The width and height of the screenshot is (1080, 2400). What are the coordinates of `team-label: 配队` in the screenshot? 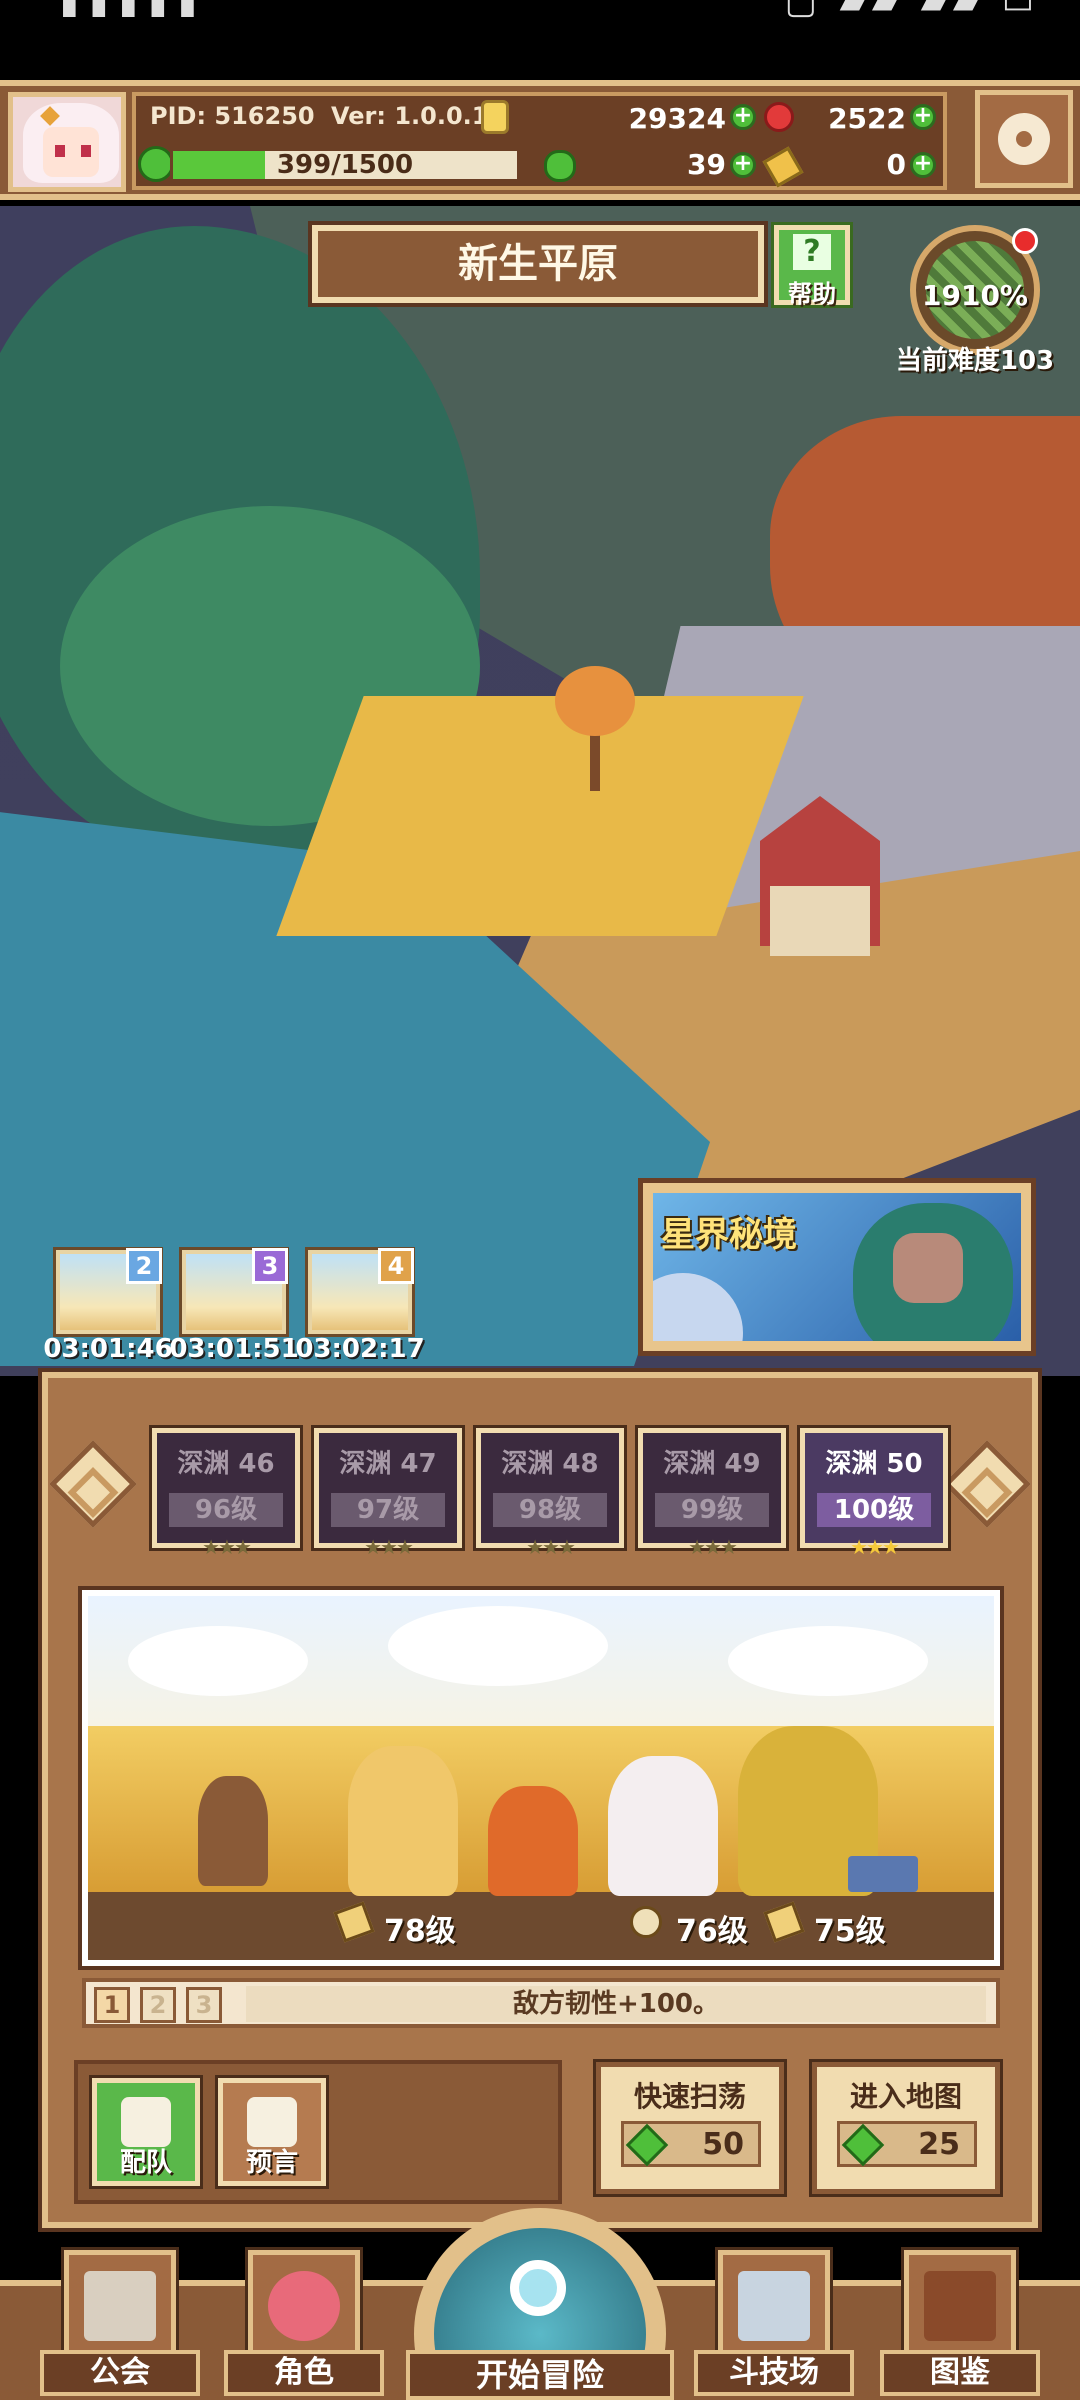 It's located at (145, 2163).